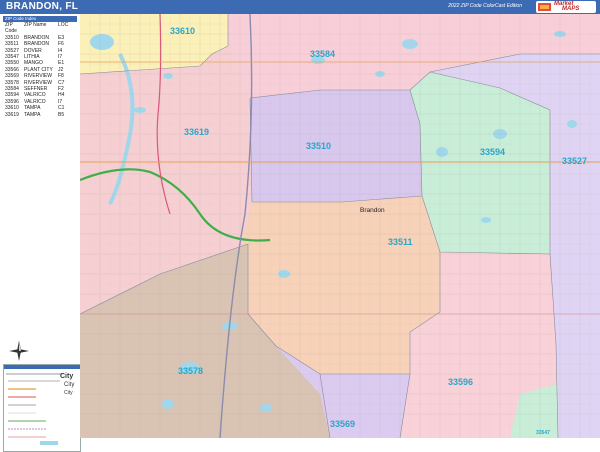 This screenshot has height=452, width=600. Describe the element at coordinates (69, 385) in the screenshot. I see `key-city-medium: City` at that location.